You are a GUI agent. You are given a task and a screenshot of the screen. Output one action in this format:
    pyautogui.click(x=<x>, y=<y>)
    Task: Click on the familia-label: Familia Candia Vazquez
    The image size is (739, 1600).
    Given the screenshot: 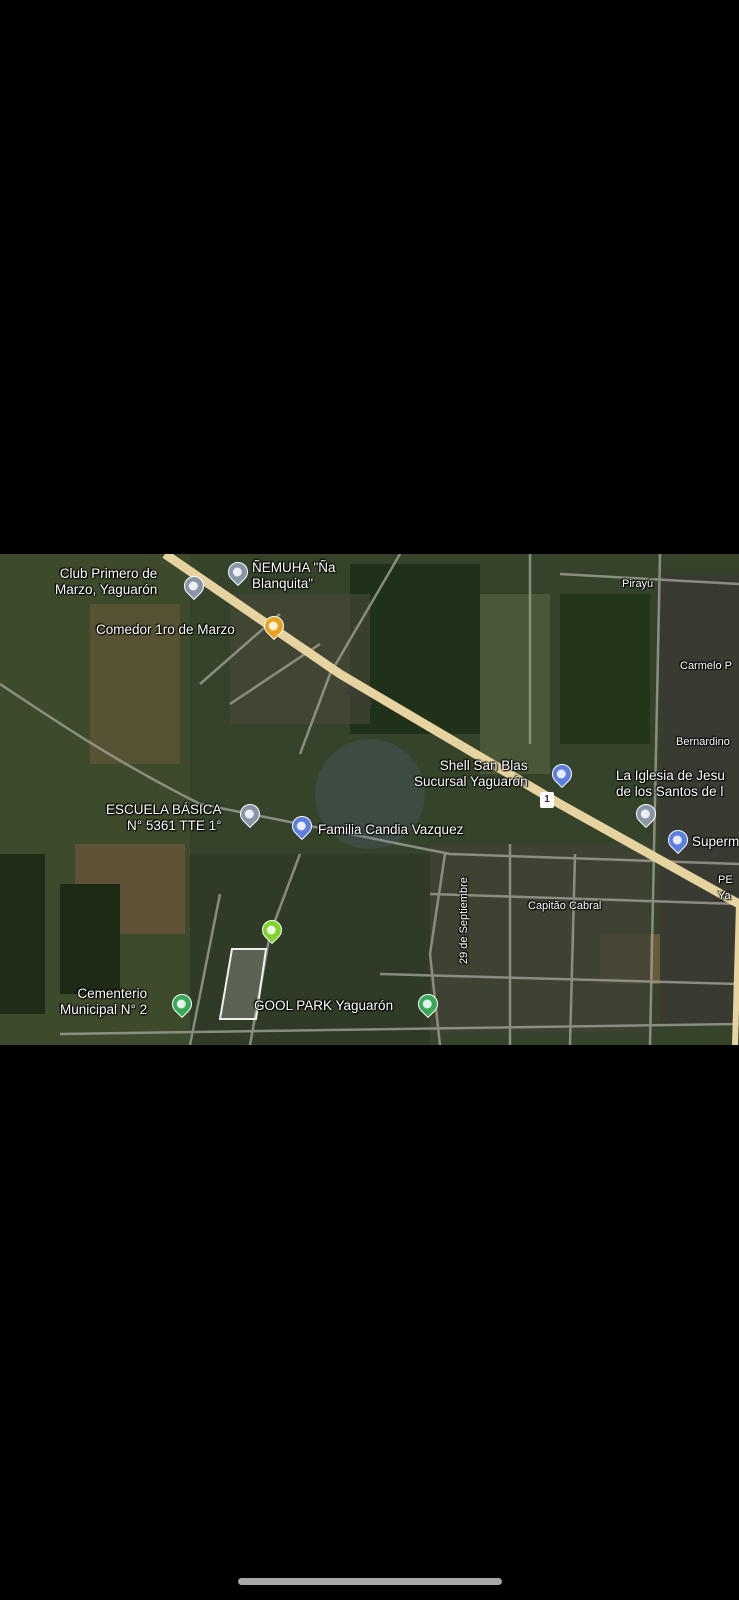 What is the action you would take?
    pyautogui.click(x=391, y=829)
    